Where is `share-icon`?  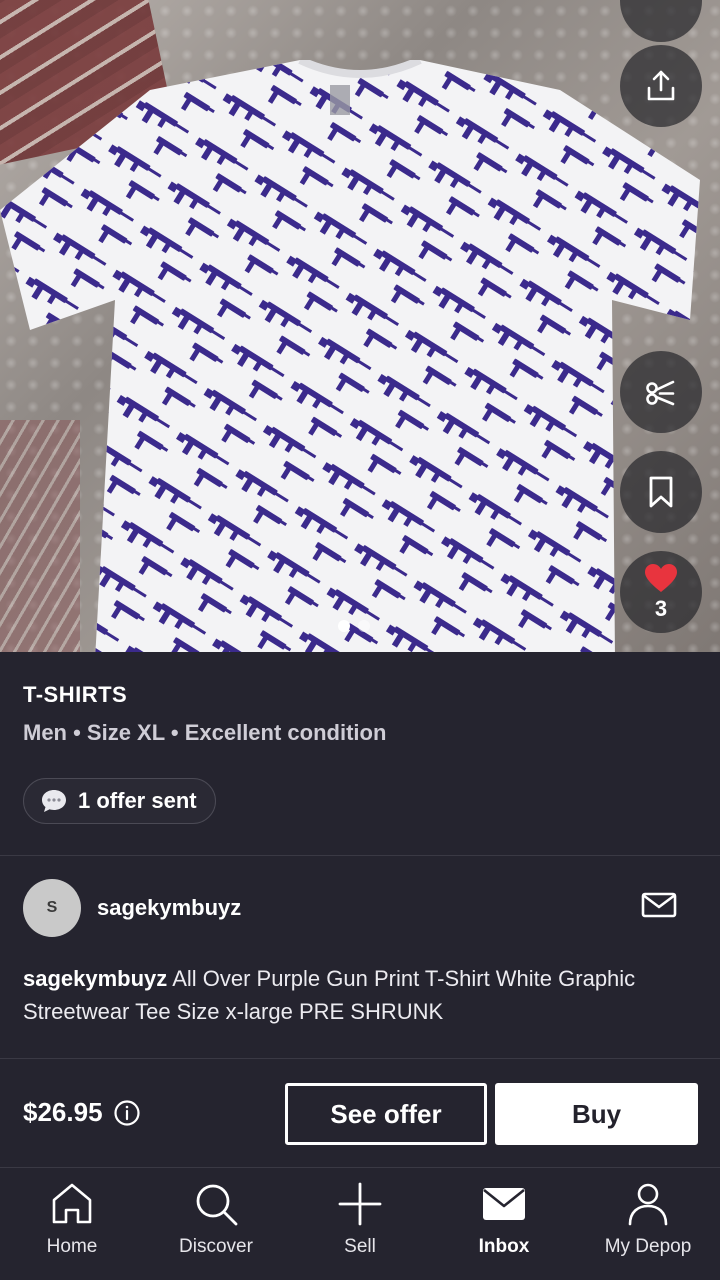
share-icon is located at coordinates (661, 85).